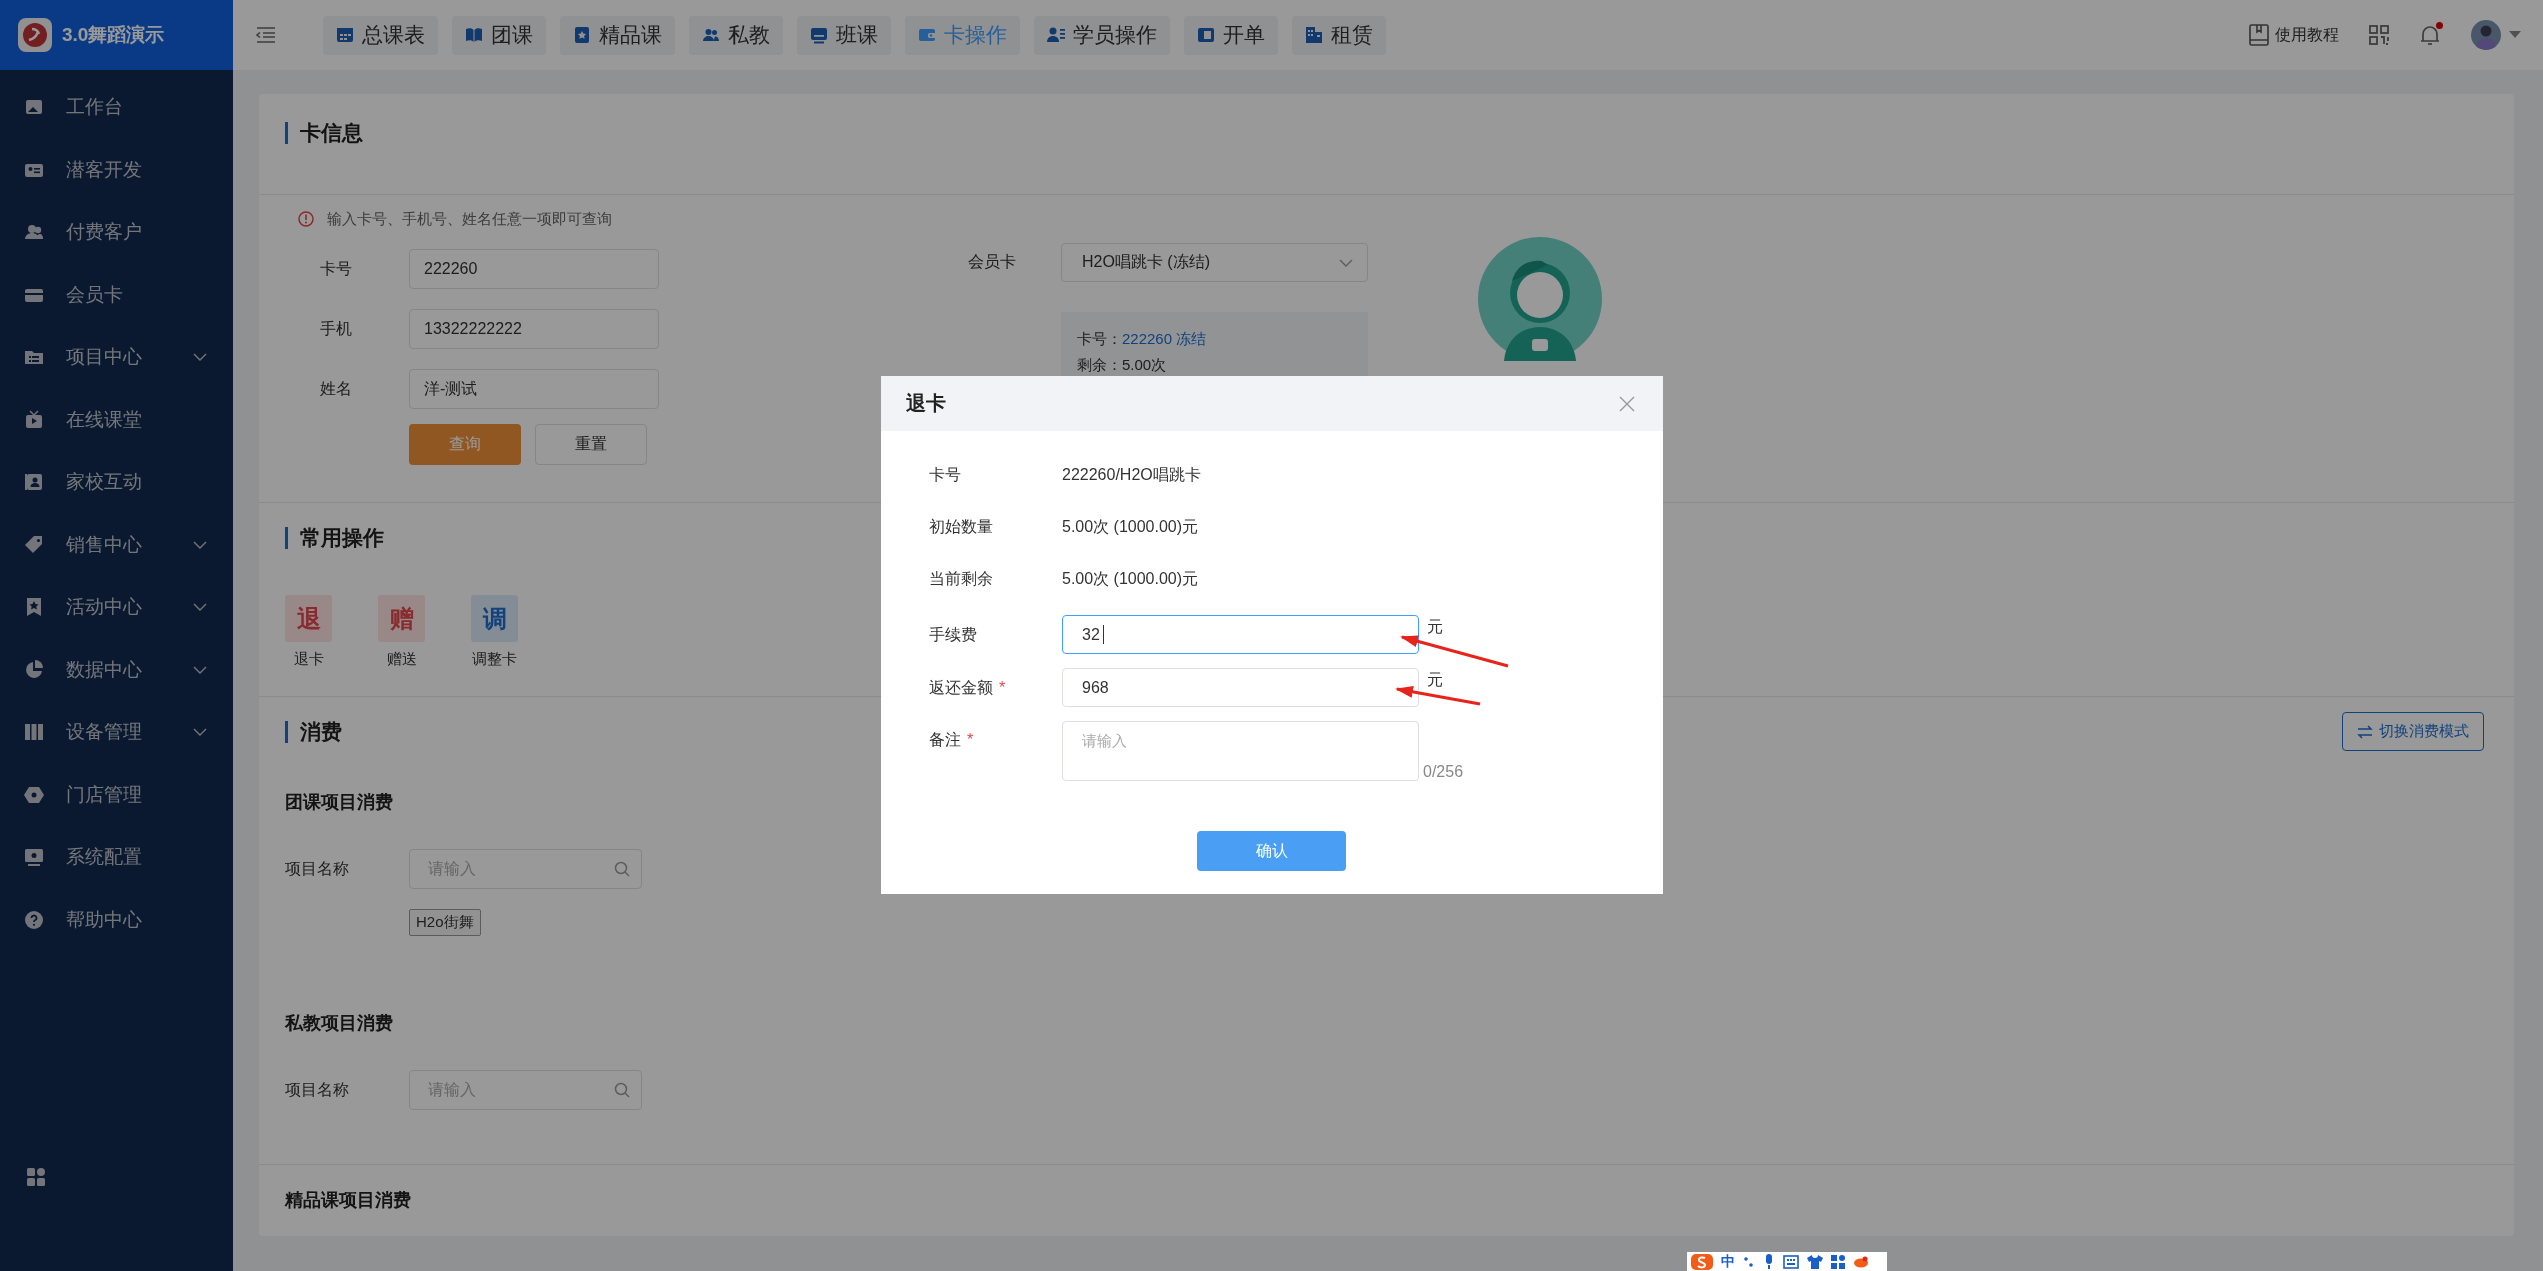  What do you see at coordinates (992, 262) in the screenshot?
I see `field-label: 会员卡` at bounding box center [992, 262].